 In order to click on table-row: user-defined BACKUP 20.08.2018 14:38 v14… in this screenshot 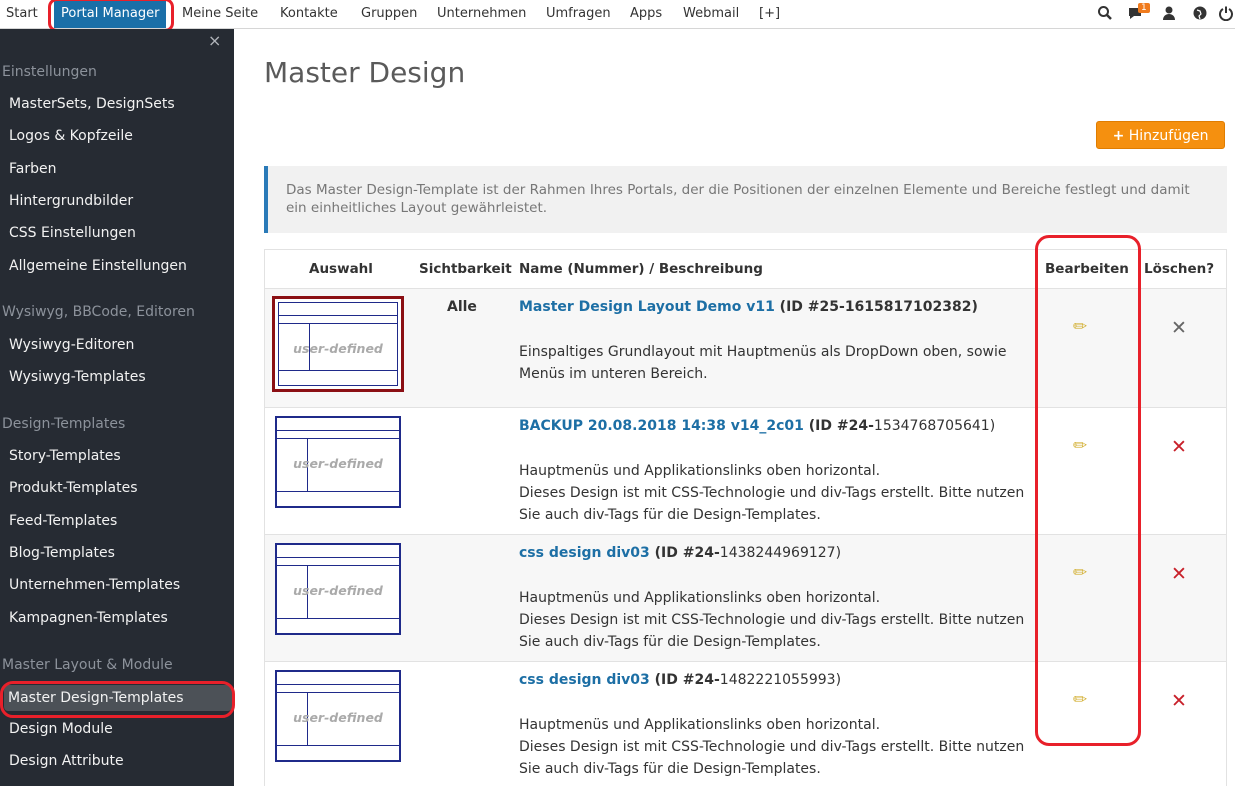, I will do `click(745, 471)`.